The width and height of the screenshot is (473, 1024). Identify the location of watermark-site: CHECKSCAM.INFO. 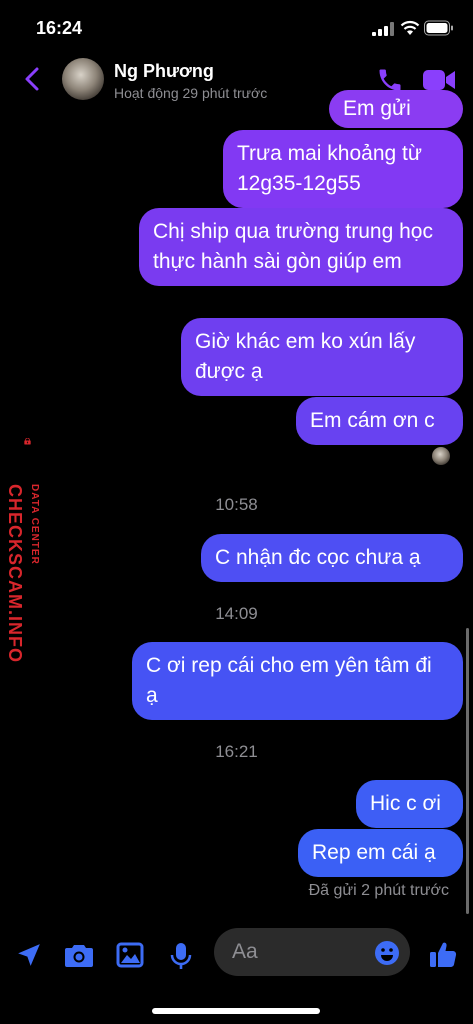
(15, 573).